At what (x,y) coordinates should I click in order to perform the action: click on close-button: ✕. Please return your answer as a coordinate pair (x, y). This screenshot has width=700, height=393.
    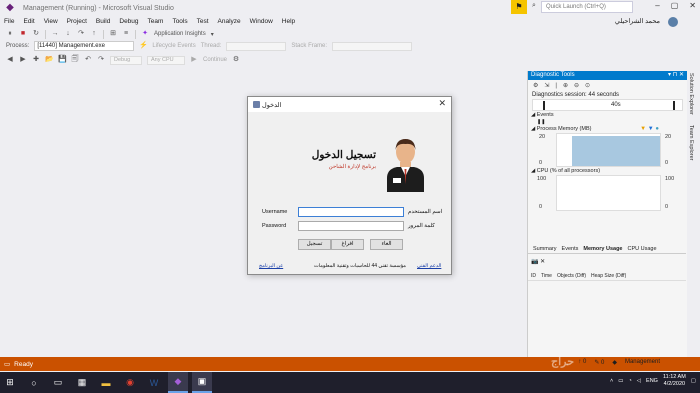
    Looking at the image, I should click on (692, 5).